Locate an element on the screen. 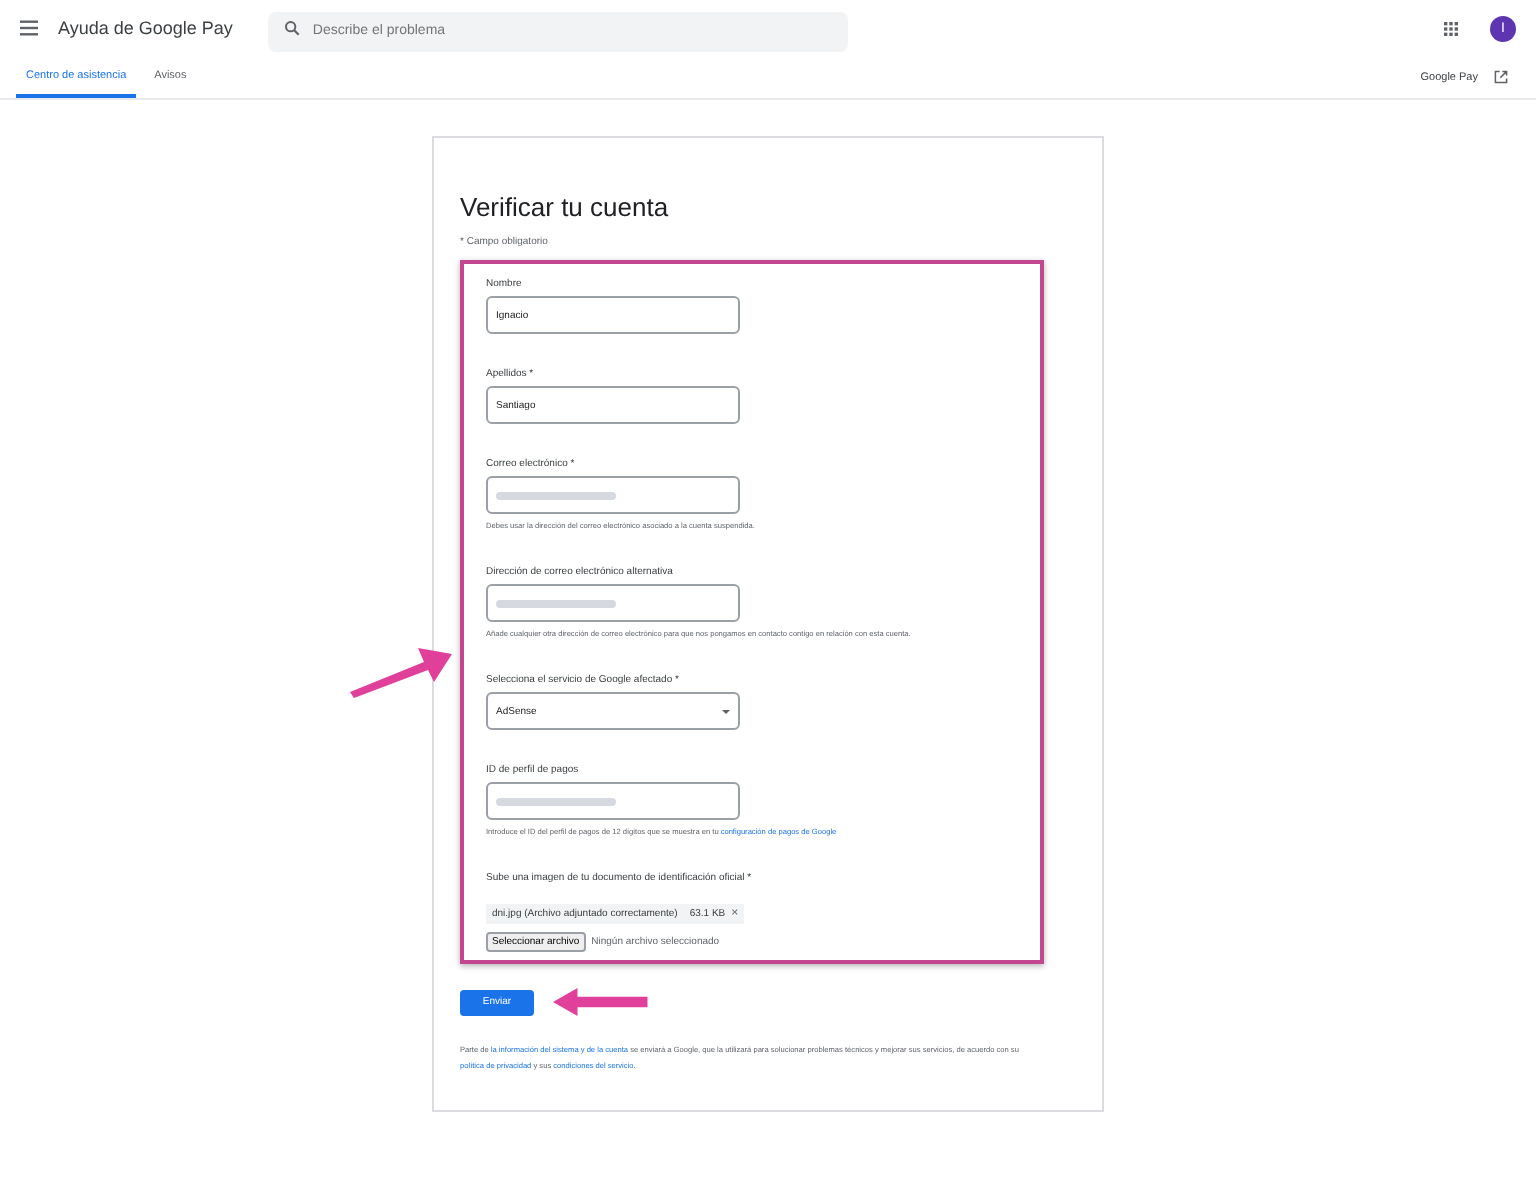 This screenshot has height=1190, width=1536. caret-icon is located at coordinates (726, 711).